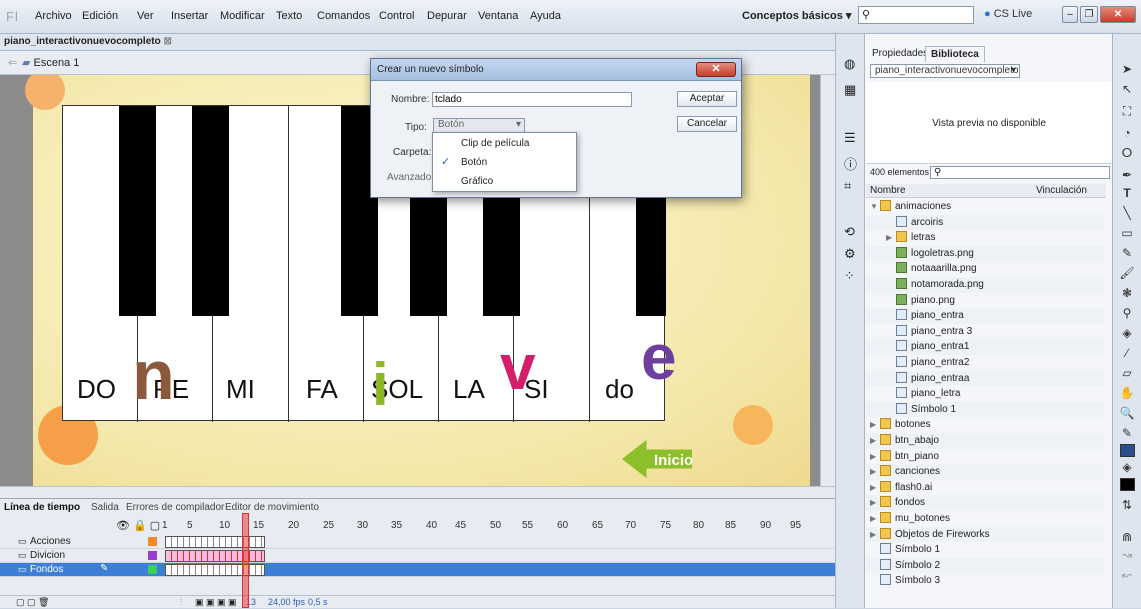  What do you see at coordinates (985, 222) in the screenshot?
I see `library-item: arcoiris` at bounding box center [985, 222].